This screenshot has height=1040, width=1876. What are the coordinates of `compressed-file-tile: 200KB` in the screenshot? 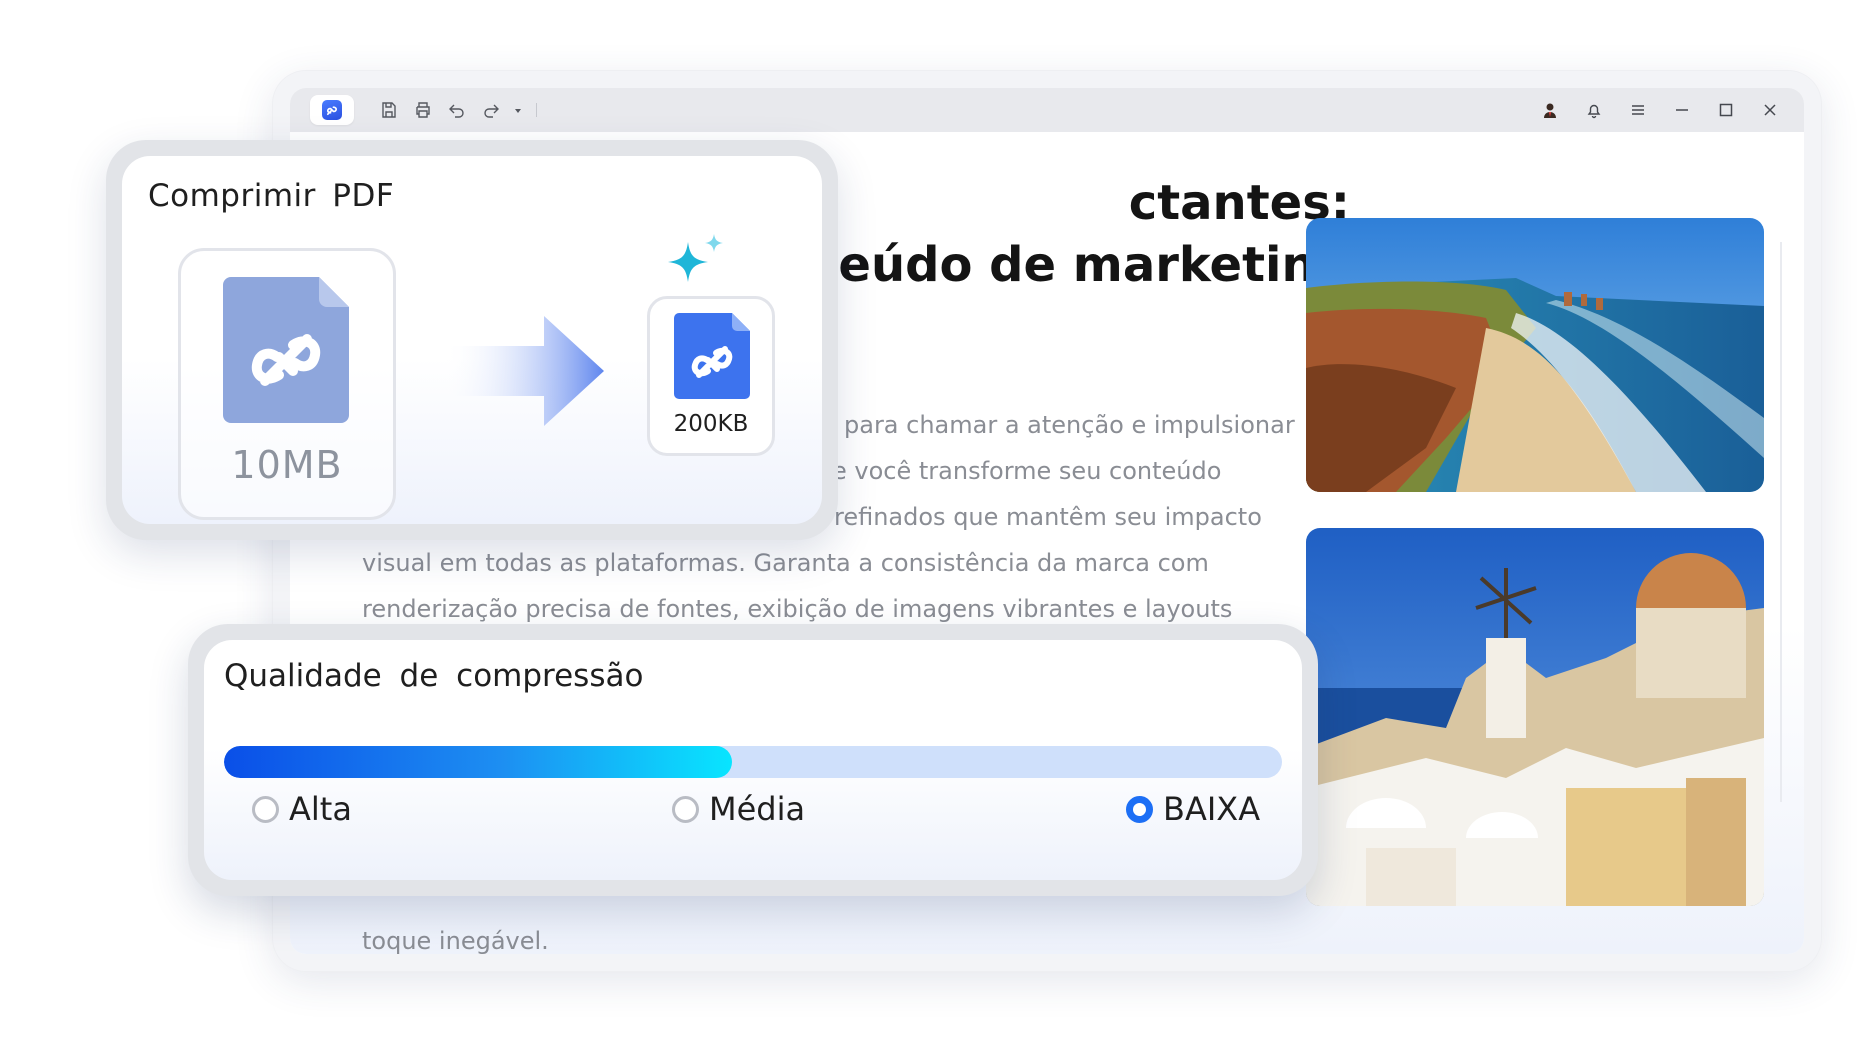 It's located at (711, 376).